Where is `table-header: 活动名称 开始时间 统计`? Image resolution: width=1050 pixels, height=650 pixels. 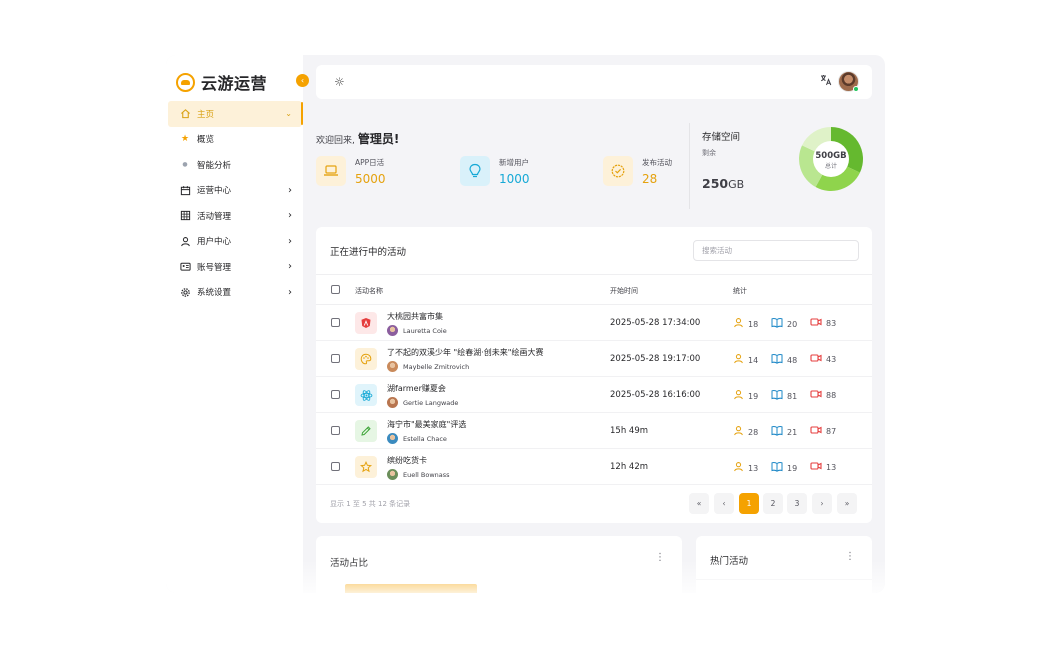 table-header: 活动名称 开始时间 统计 is located at coordinates (594, 289).